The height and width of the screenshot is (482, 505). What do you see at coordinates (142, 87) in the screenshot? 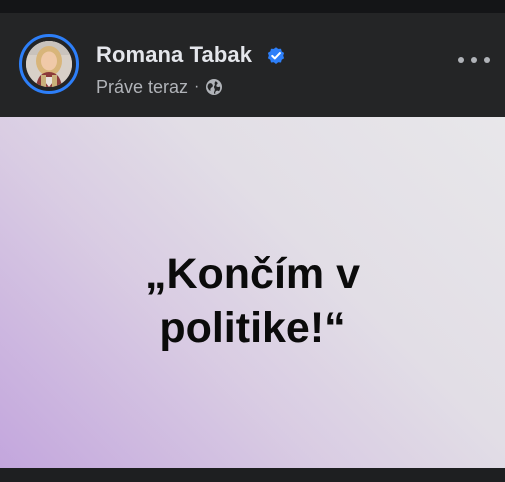
I see `post-timestamp: Práve teraz` at bounding box center [142, 87].